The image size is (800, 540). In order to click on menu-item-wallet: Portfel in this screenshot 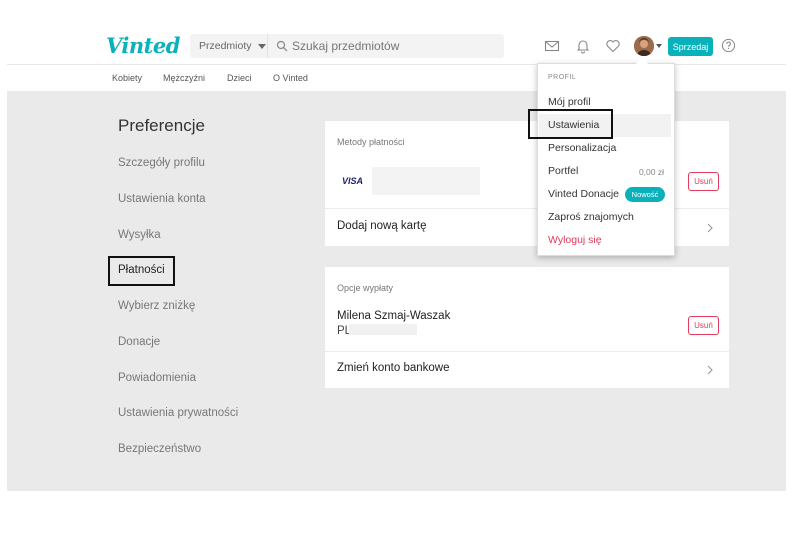, I will do `click(563, 171)`.